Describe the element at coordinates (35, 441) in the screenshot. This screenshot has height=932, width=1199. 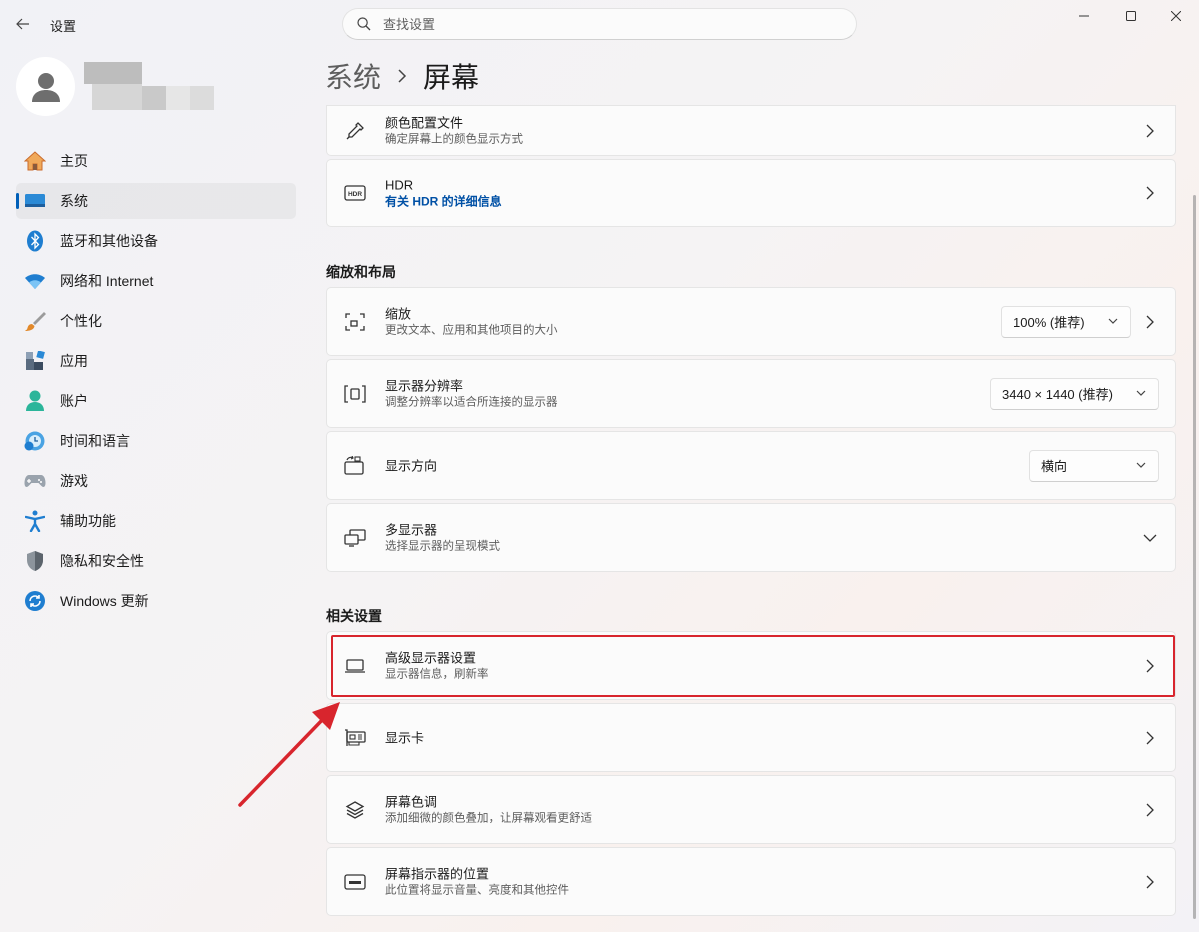
I see `time-language-icon` at that location.